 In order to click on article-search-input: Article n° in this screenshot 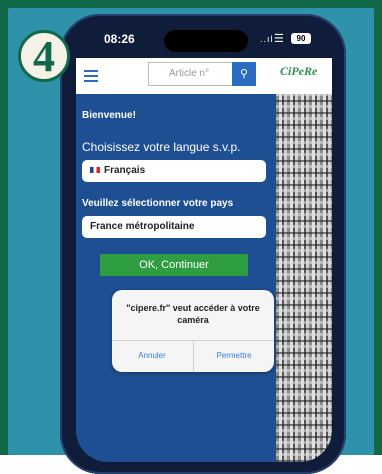, I will do `click(190, 74)`.